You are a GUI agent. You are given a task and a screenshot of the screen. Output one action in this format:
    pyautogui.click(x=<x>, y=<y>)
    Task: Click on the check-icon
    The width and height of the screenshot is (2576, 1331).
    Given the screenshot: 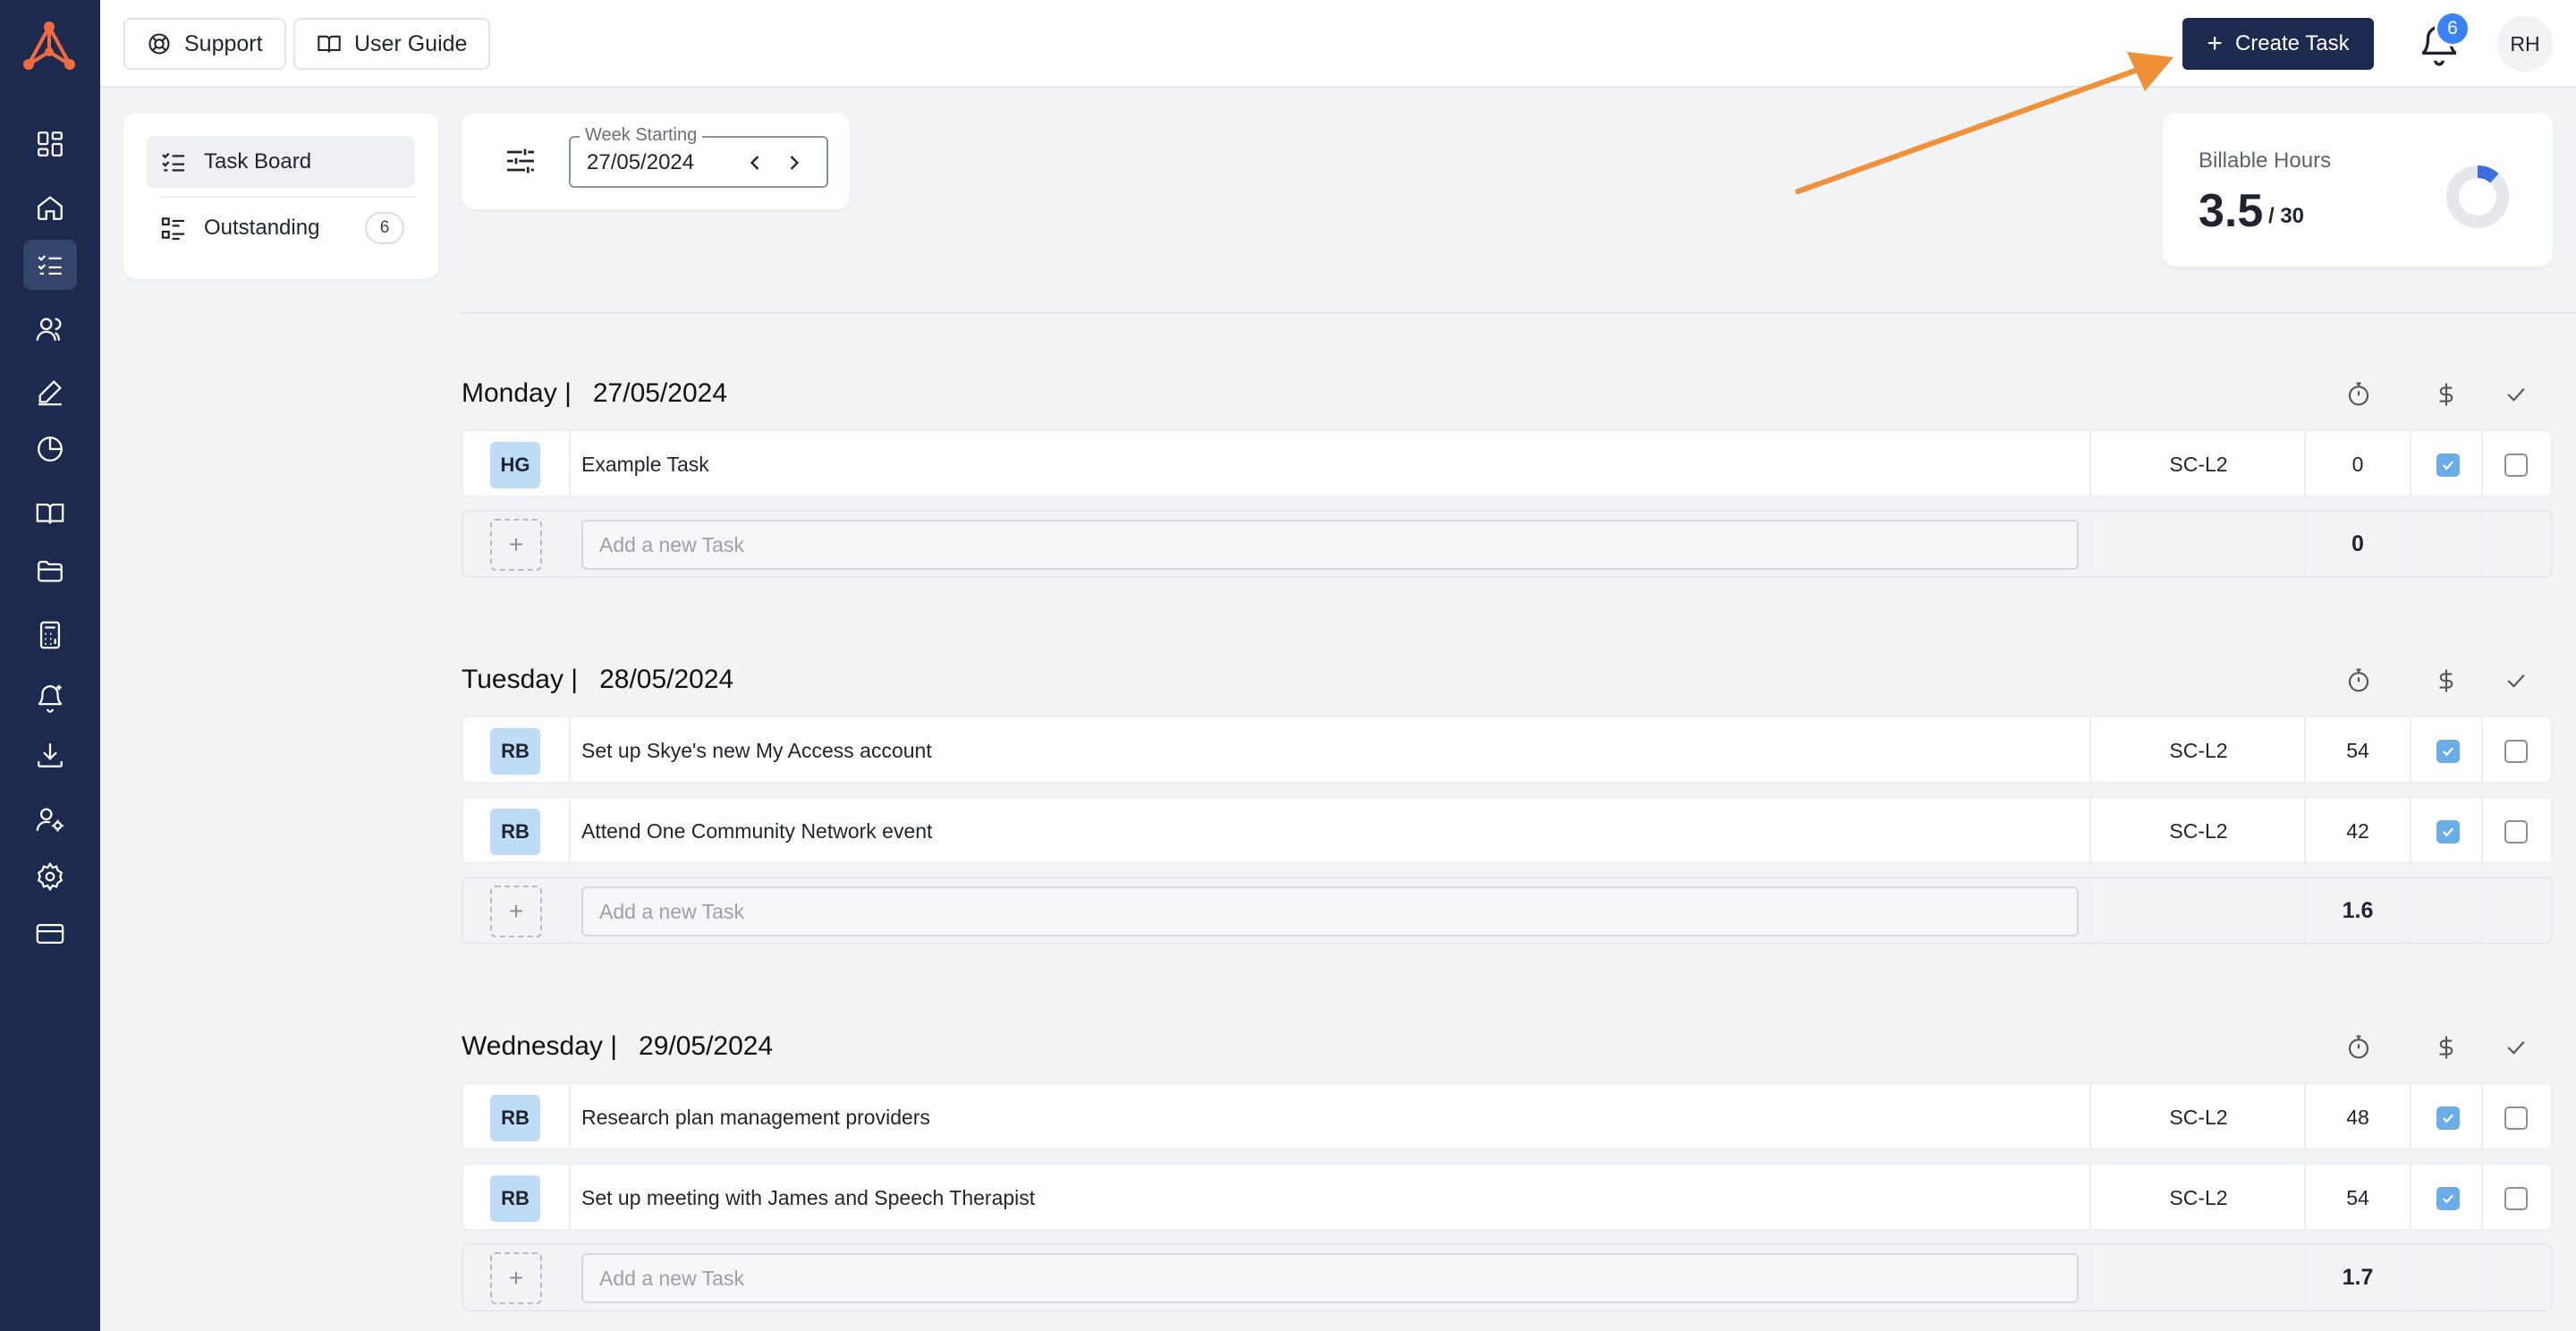 What is the action you would take?
    pyautogui.click(x=2516, y=395)
    